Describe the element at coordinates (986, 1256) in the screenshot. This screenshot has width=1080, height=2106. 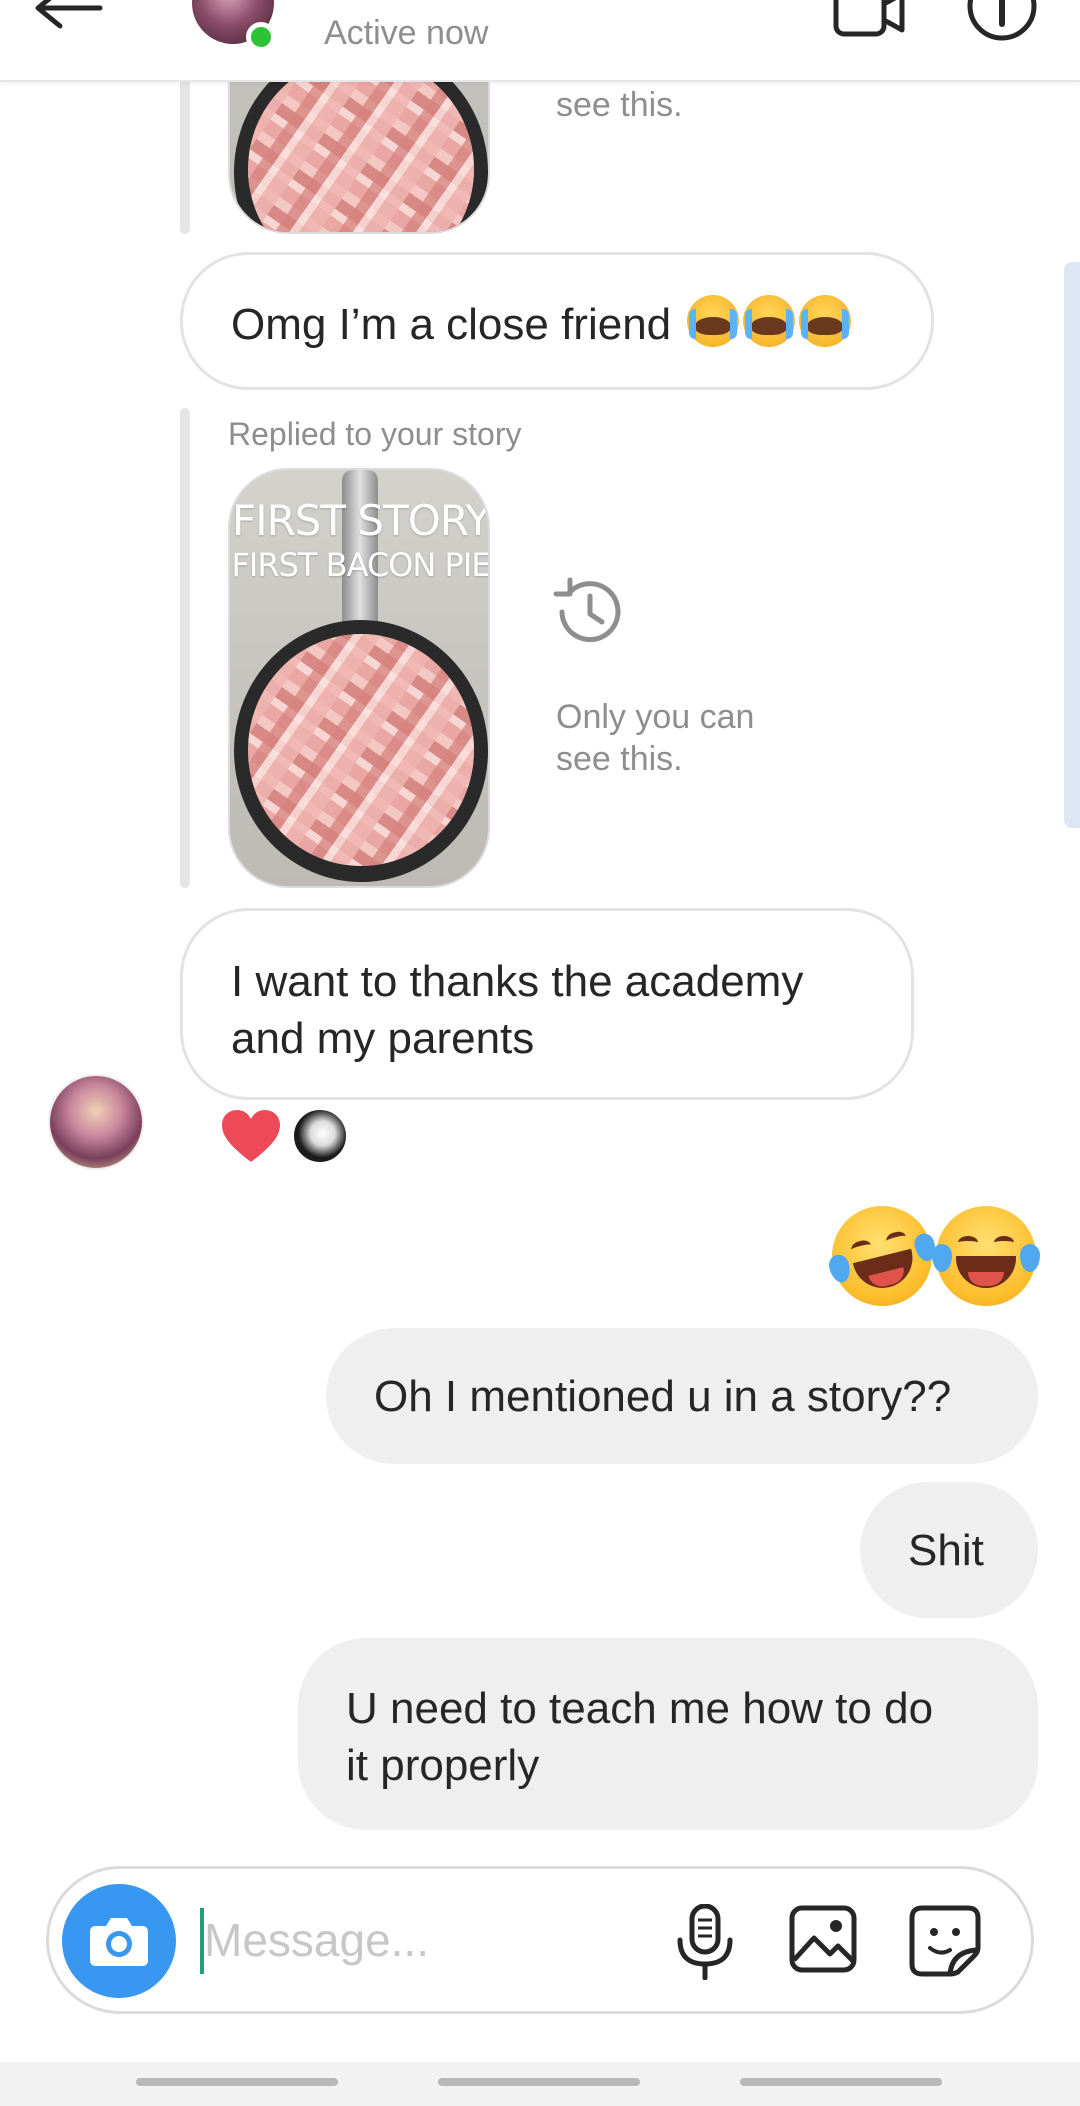
I see `tears-of-joy-emoji-icon` at that location.